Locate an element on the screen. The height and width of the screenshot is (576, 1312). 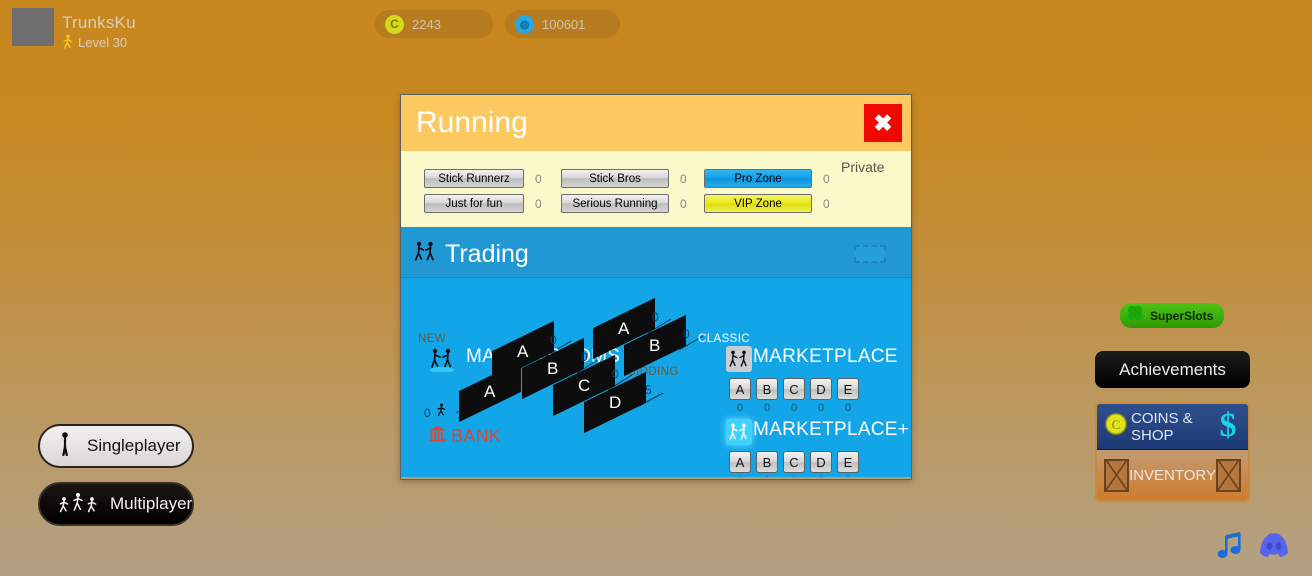
marketplace-plus-cell: B 0 is located at coordinates (767, 464).